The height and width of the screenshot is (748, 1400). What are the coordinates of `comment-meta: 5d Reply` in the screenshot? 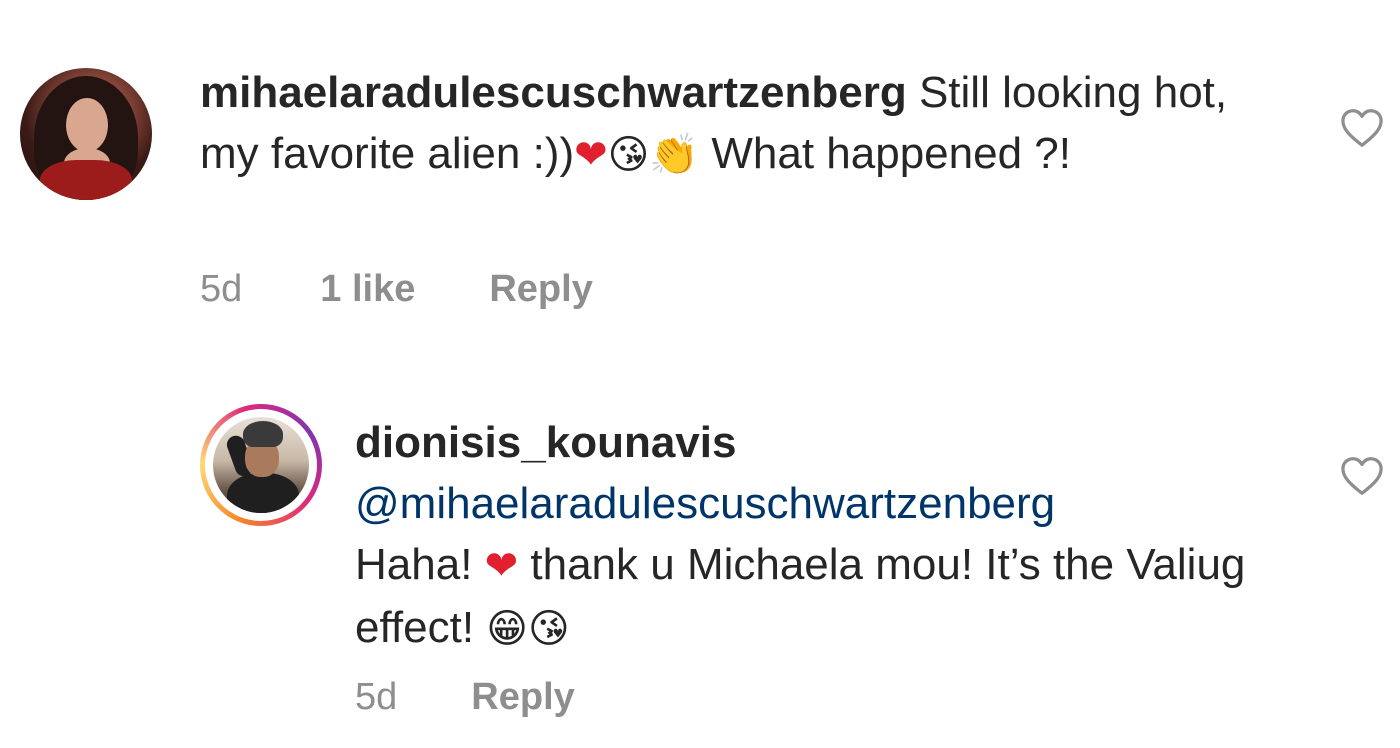 It's located at (465, 697).